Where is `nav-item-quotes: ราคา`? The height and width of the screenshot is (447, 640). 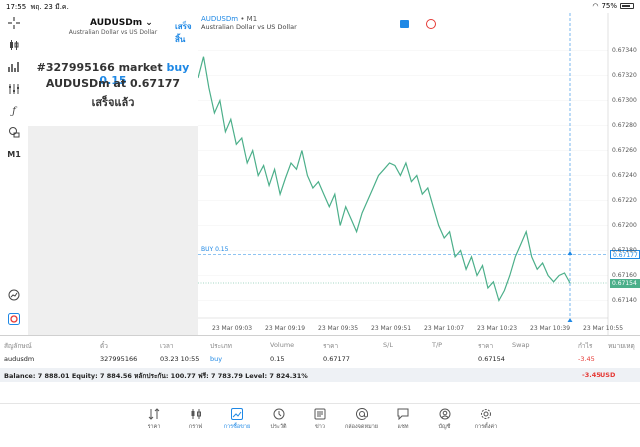 nav-item-quotes: ราคา is located at coordinates (154, 419).